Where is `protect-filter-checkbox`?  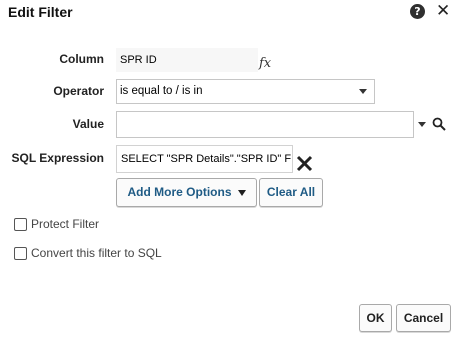
protect-filter-checkbox is located at coordinates (20, 224).